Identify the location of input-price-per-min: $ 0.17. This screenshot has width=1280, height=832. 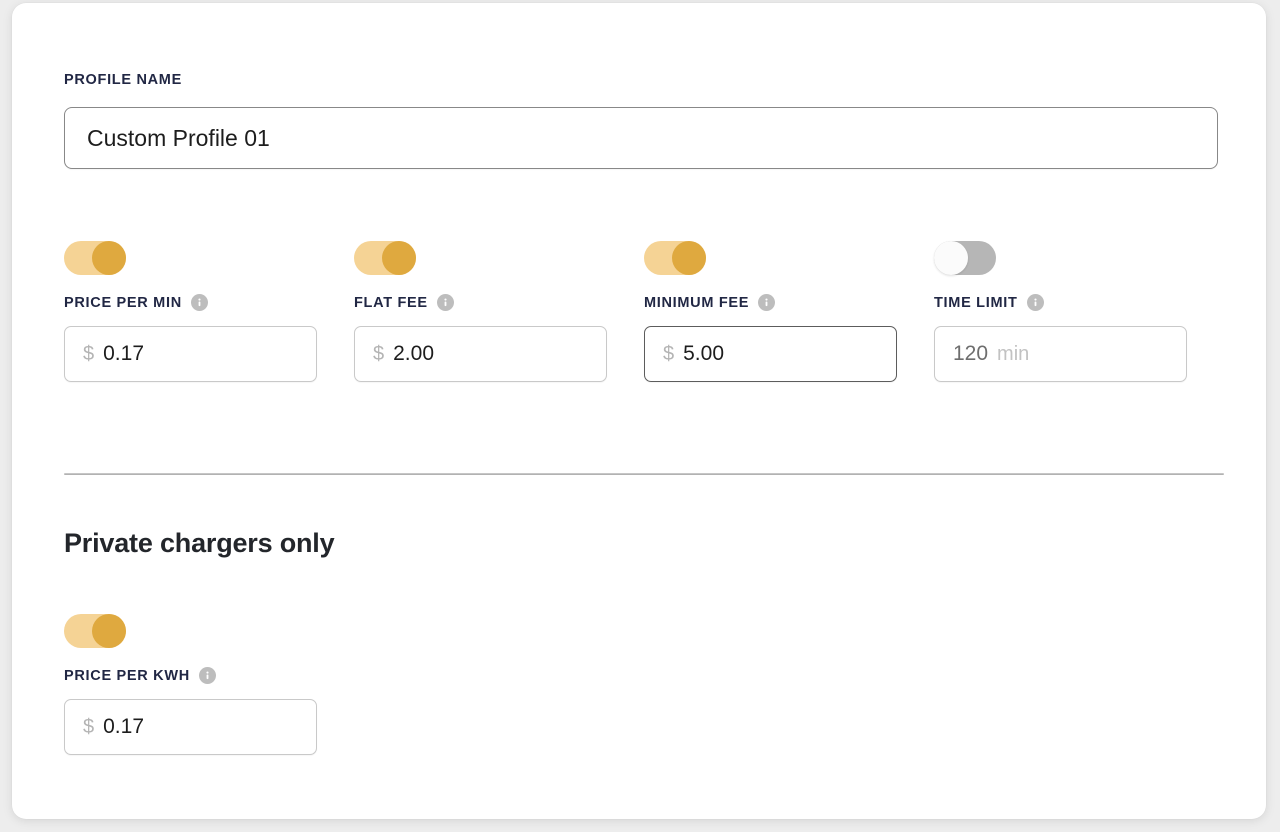
(190, 354).